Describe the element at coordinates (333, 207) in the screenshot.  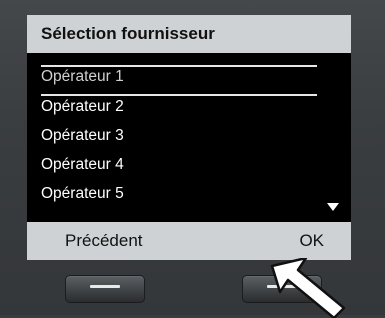
I see `scroll-down-icon` at that location.